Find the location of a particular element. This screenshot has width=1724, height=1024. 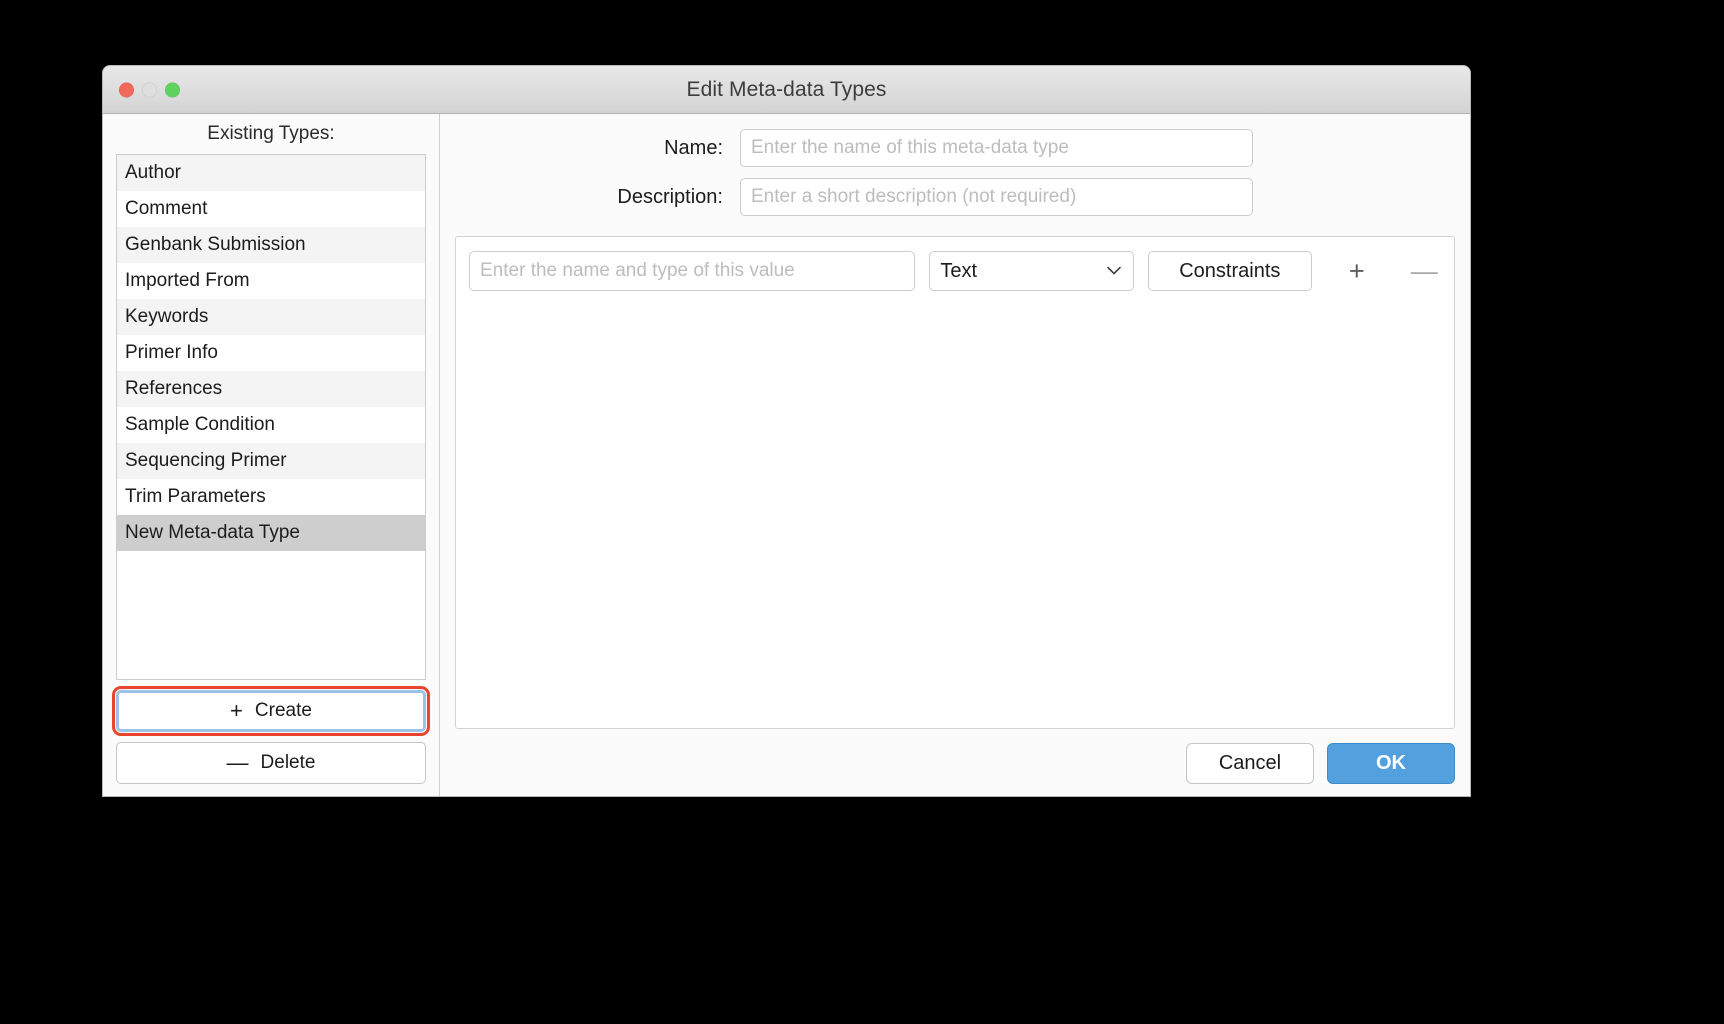

list-item: Author is located at coordinates (271, 173).